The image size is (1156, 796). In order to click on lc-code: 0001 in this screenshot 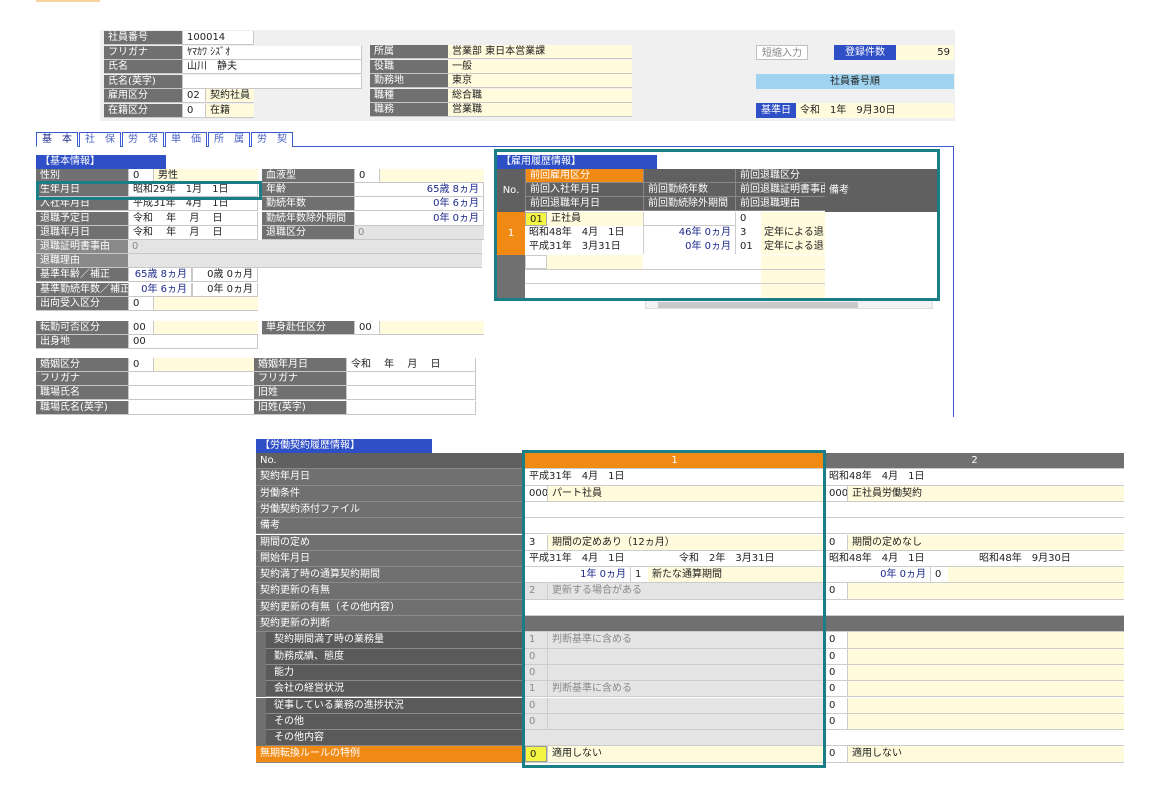, I will do `click(839, 493)`.